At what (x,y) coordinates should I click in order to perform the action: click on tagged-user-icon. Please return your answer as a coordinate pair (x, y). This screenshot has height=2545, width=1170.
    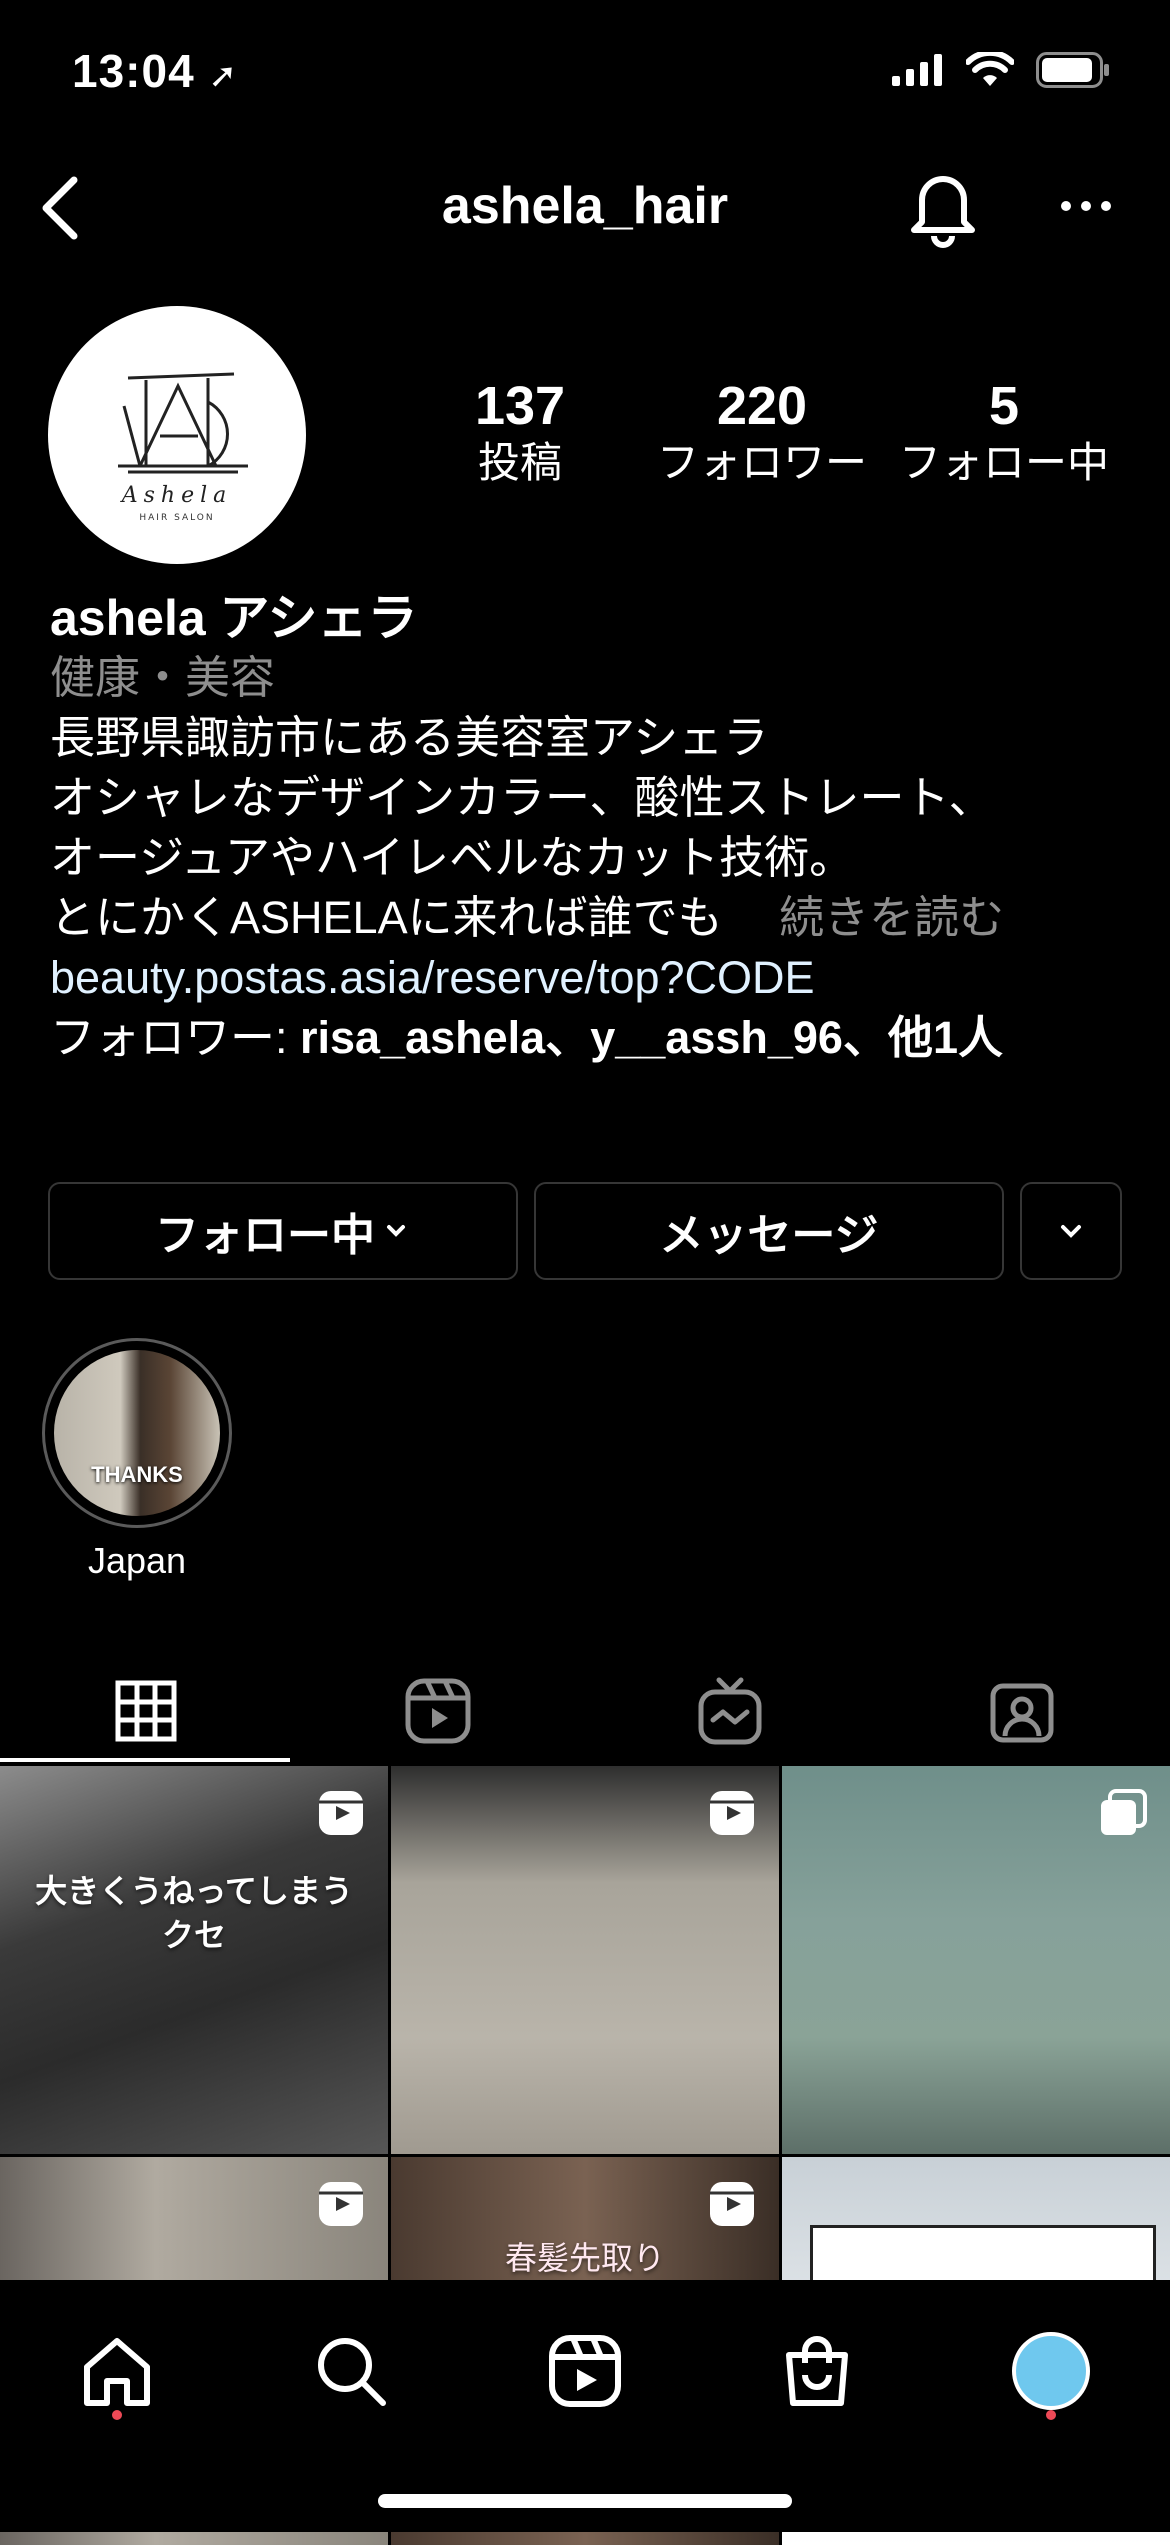
    Looking at the image, I should click on (1022, 1713).